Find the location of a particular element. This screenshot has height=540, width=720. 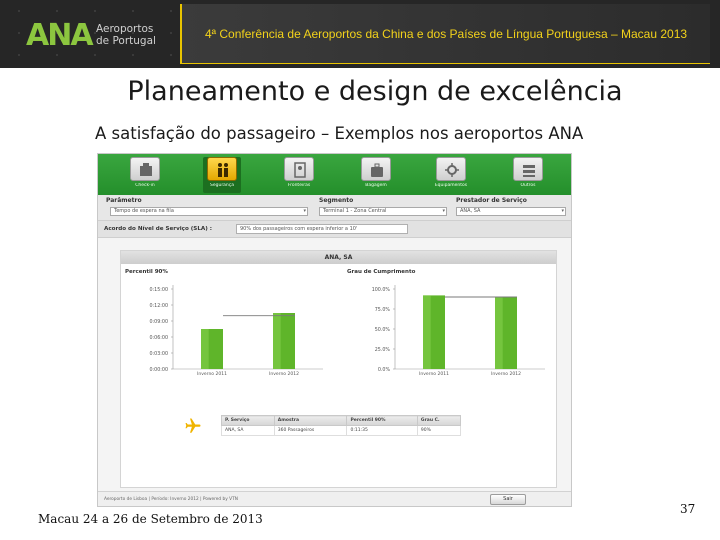

ana-logo: ANA Aeroportos de Portugal is located at coordinates (101, 36).